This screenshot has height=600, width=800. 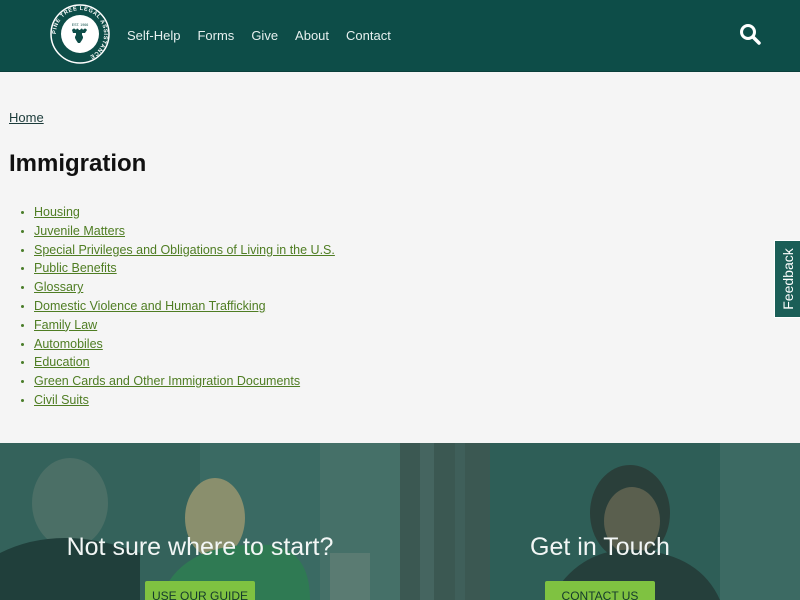 I want to click on topic-link-automobiles: Automobiles, so click(x=68, y=344).